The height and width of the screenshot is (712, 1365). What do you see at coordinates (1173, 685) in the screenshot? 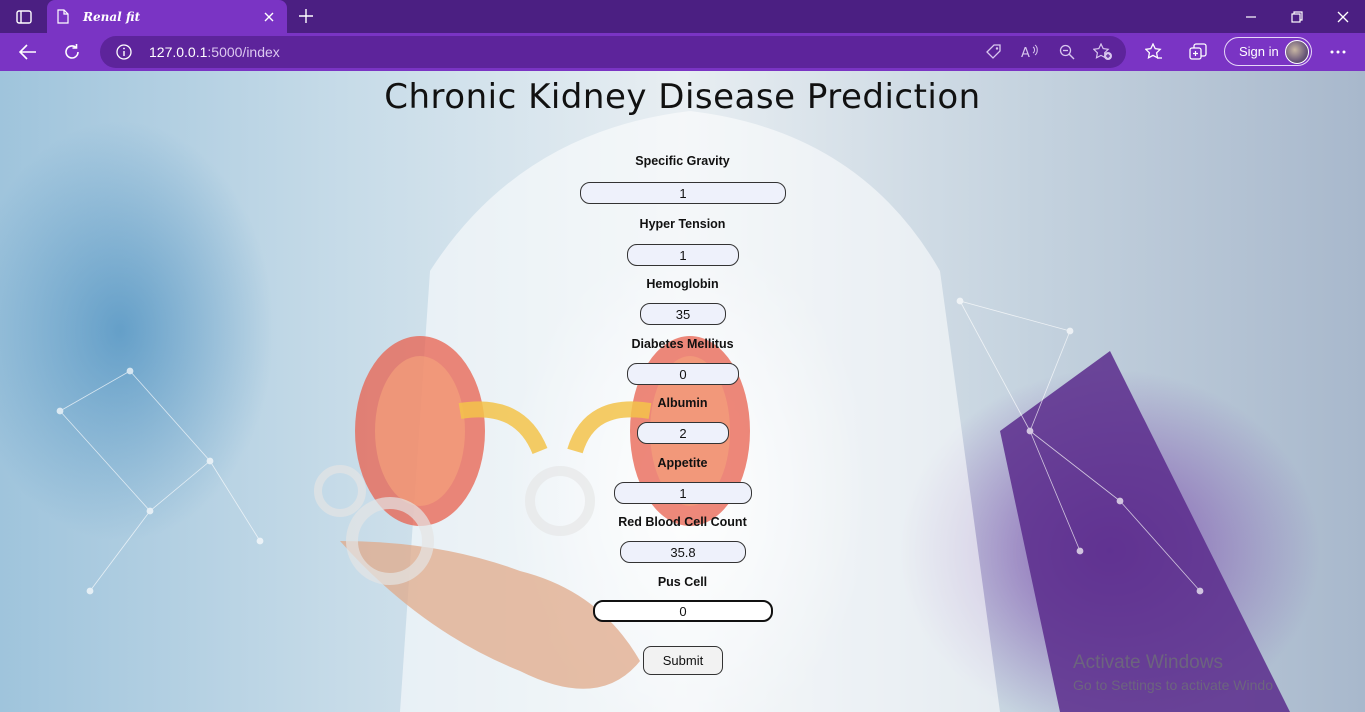
I see `activate-windows-subtitle: Go to Settings to activate Windo` at bounding box center [1173, 685].